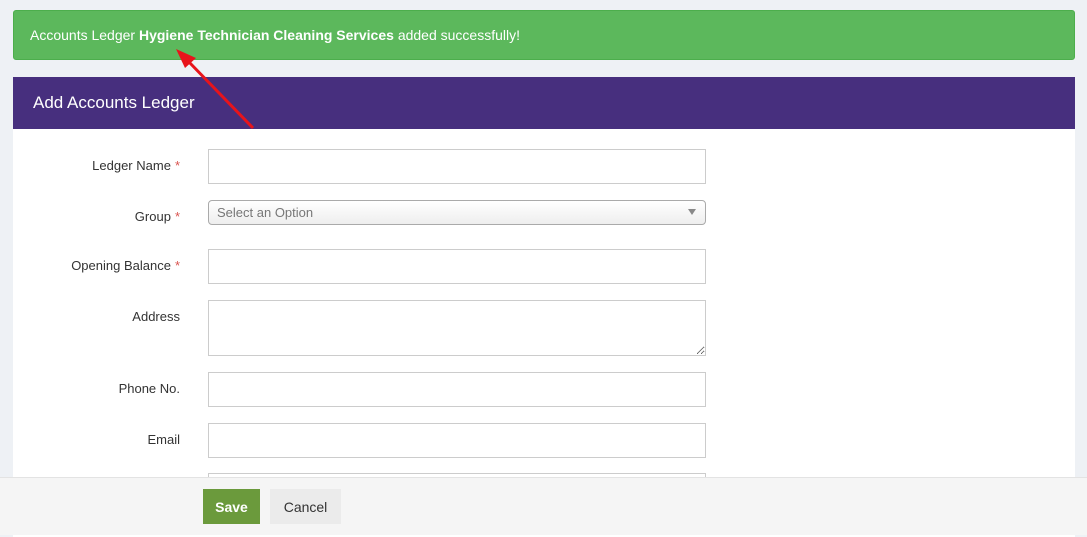  What do you see at coordinates (163, 439) in the screenshot?
I see `email-label: Email` at bounding box center [163, 439].